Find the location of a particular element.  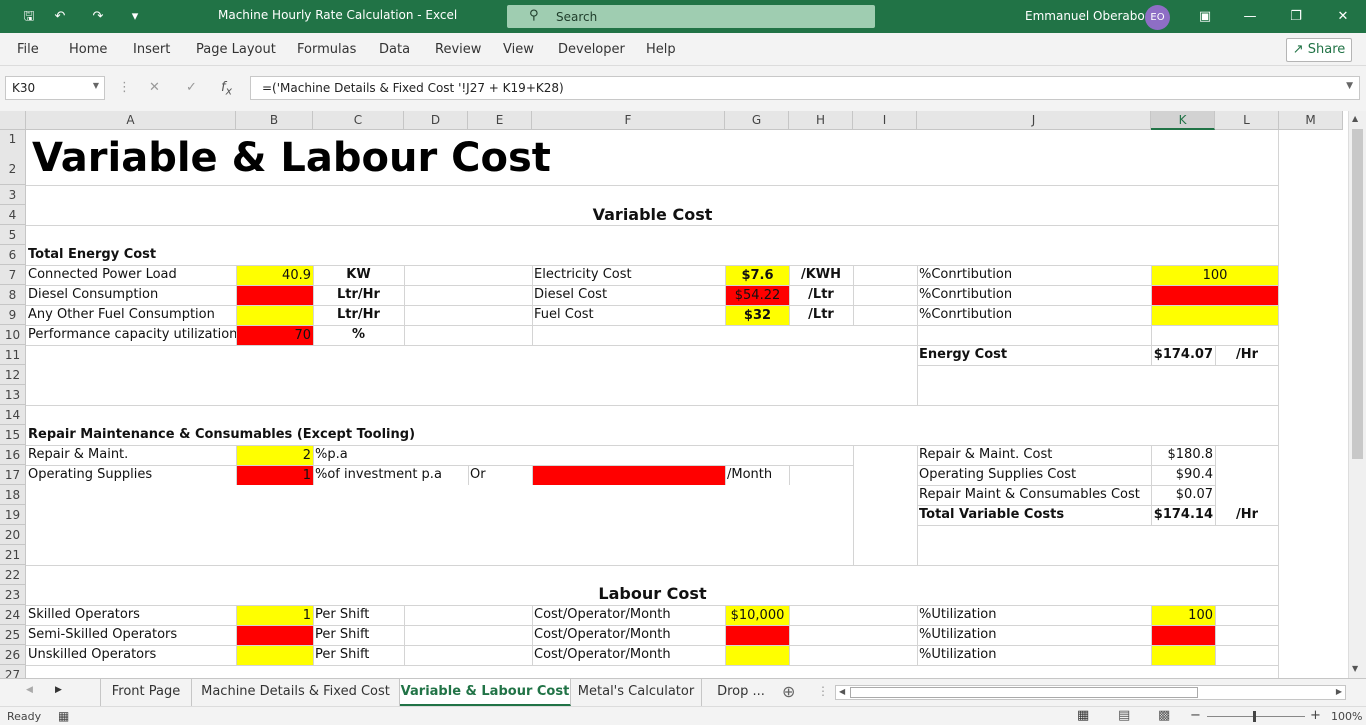

menu-help: Help is located at coordinates (661, 49).